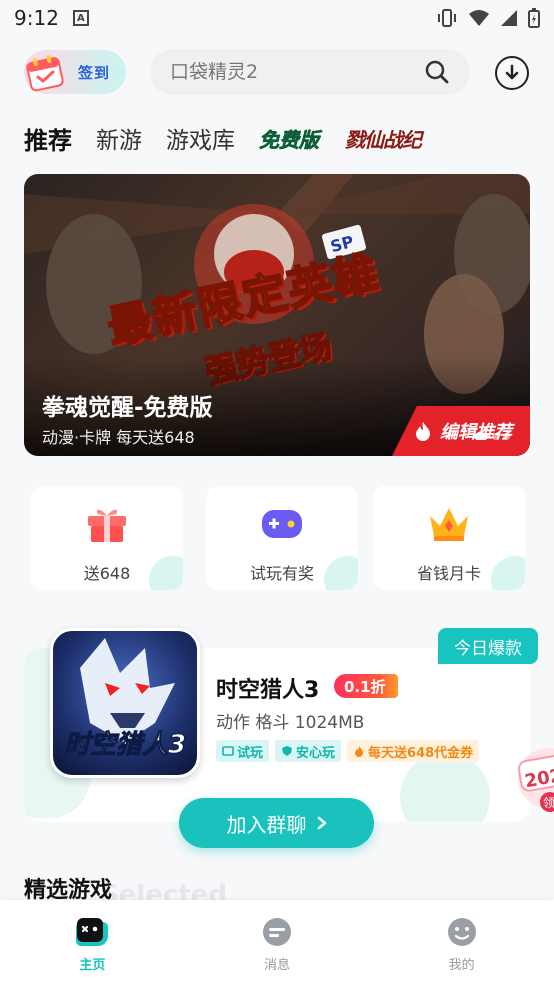  Describe the element at coordinates (534, 18) in the screenshot. I see `battery-icon` at that location.